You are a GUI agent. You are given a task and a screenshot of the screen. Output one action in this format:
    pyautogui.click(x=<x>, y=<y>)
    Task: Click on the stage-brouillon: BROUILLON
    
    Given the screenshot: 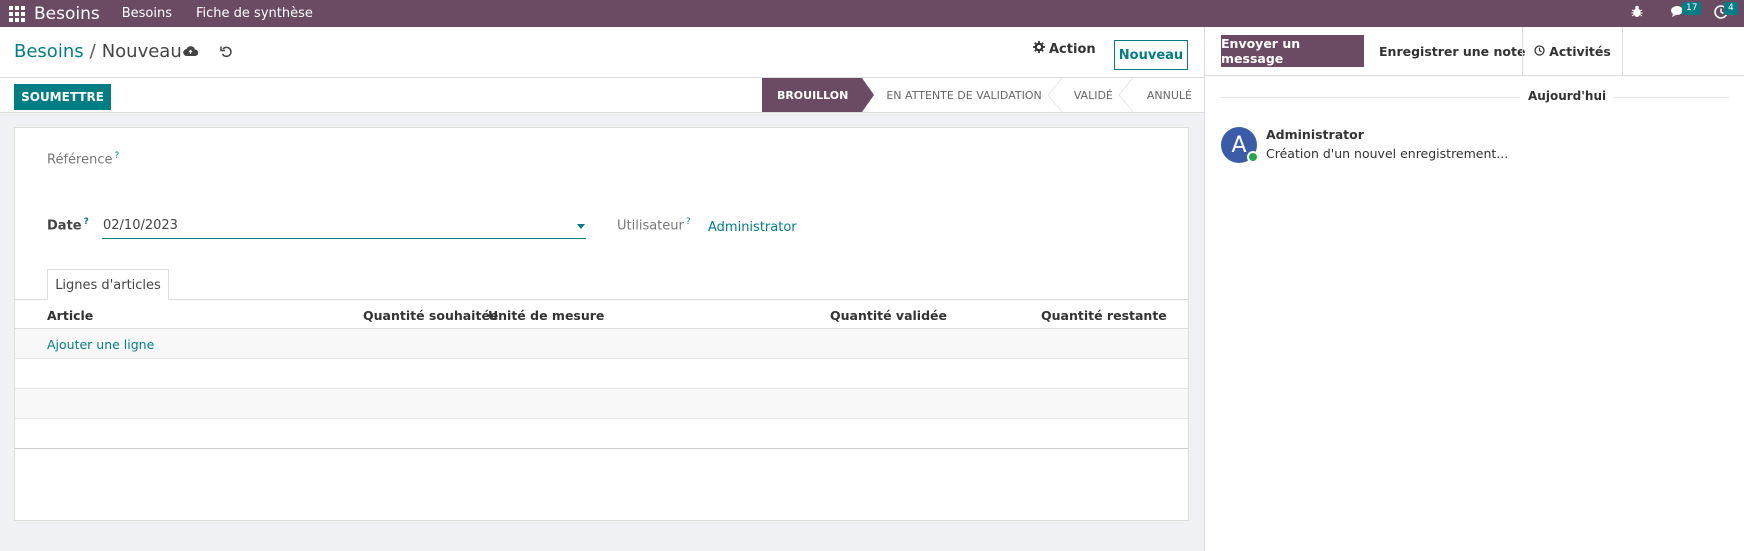 What is the action you would take?
    pyautogui.click(x=818, y=95)
    